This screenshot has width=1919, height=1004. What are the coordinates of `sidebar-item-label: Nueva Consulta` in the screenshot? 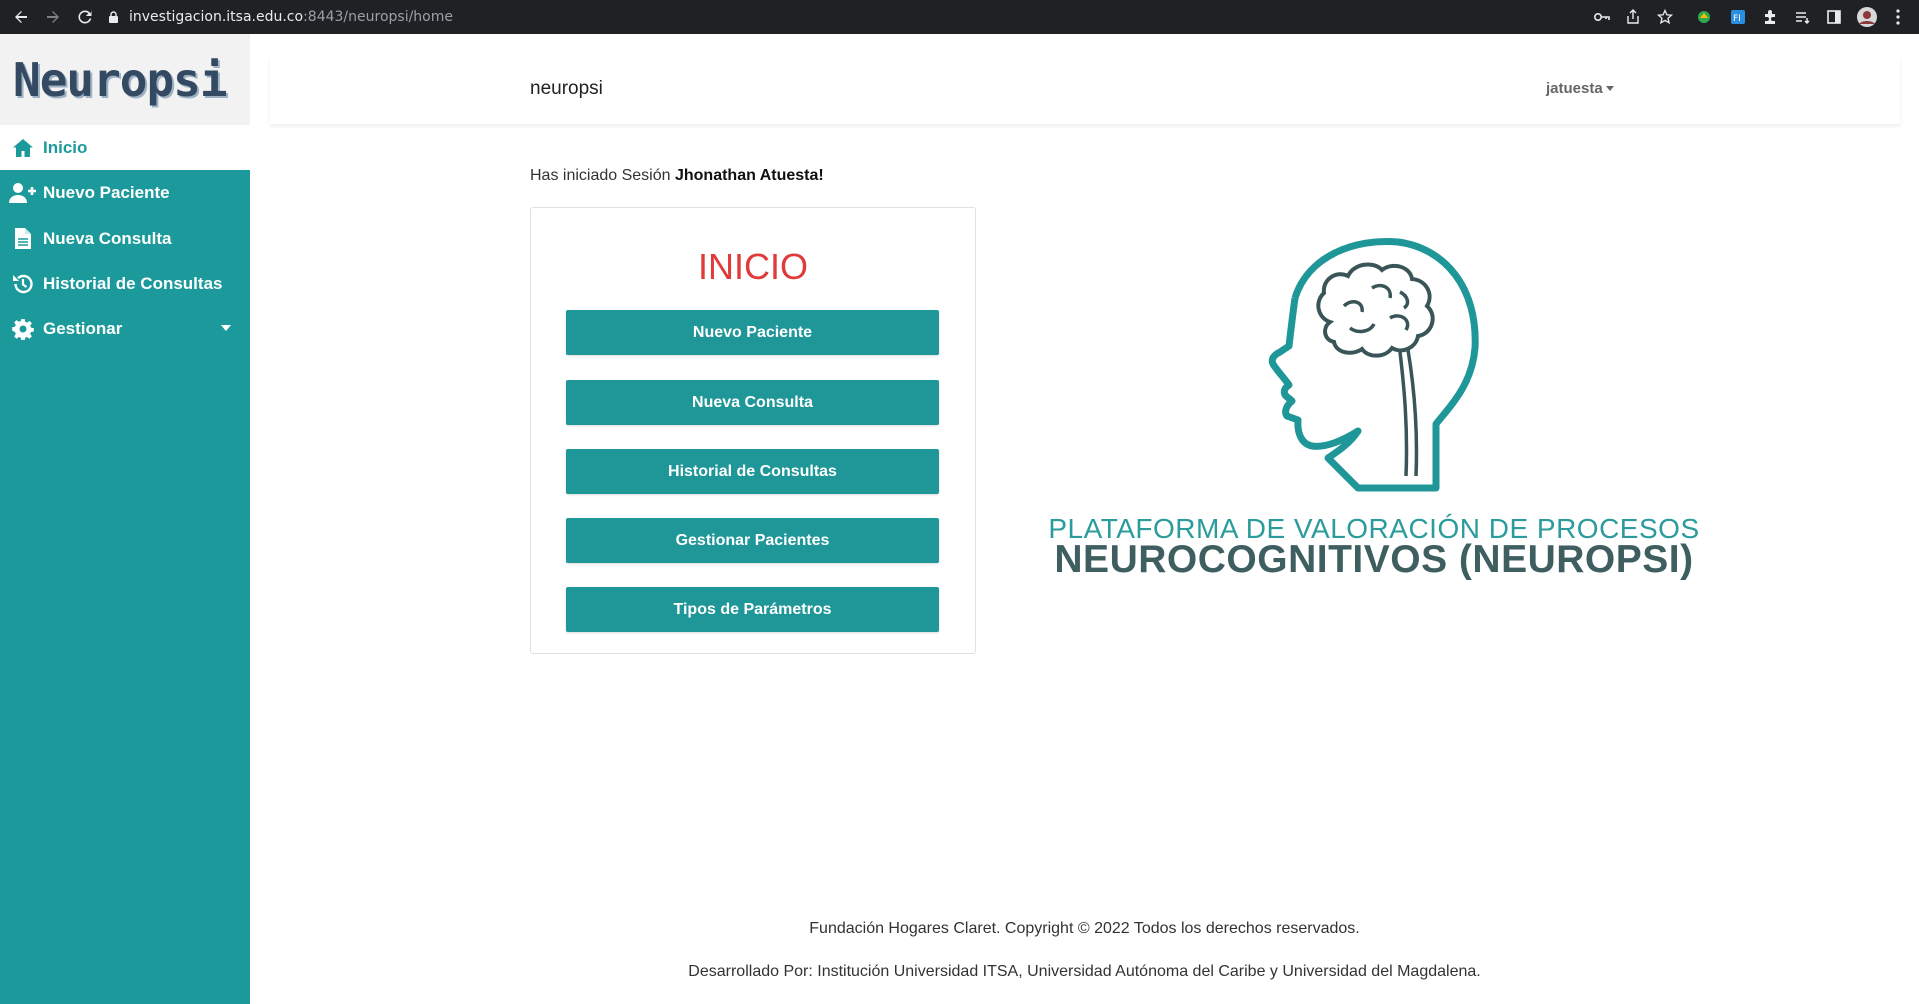 It's located at (107, 238).